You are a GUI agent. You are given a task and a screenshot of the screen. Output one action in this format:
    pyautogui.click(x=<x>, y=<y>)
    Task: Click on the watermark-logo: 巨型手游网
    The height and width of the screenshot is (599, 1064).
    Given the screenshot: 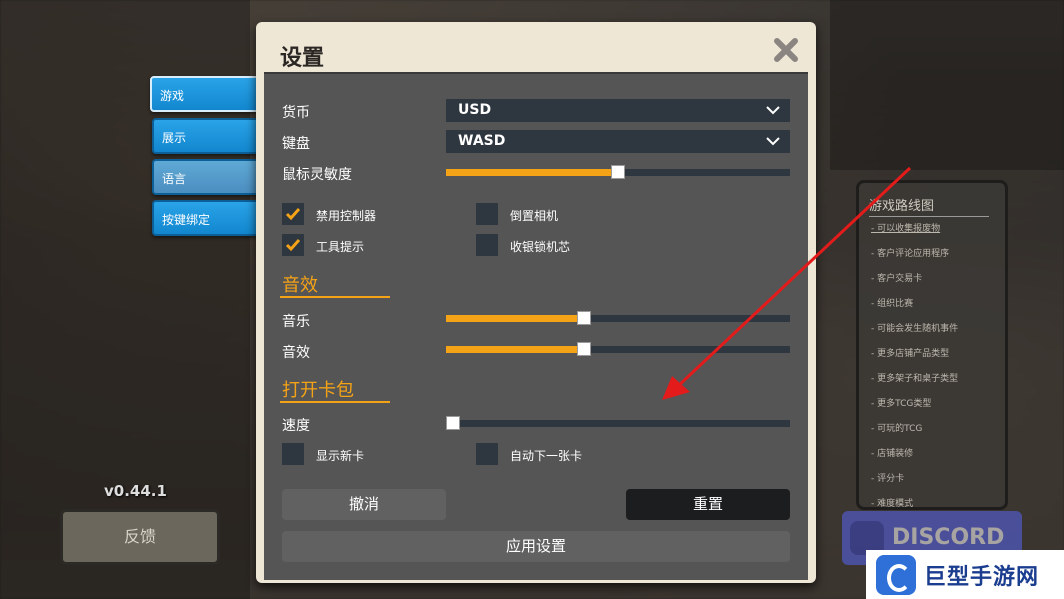 What is the action you would take?
    pyautogui.click(x=965, y=574)
    